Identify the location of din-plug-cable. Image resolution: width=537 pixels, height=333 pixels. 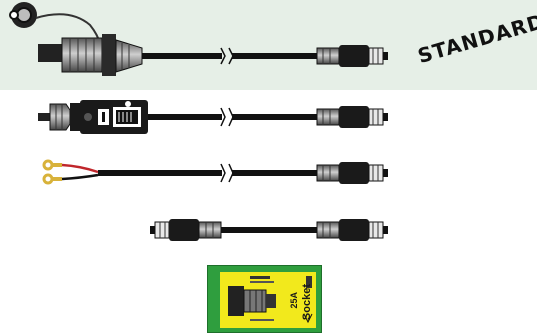
(213, 117).